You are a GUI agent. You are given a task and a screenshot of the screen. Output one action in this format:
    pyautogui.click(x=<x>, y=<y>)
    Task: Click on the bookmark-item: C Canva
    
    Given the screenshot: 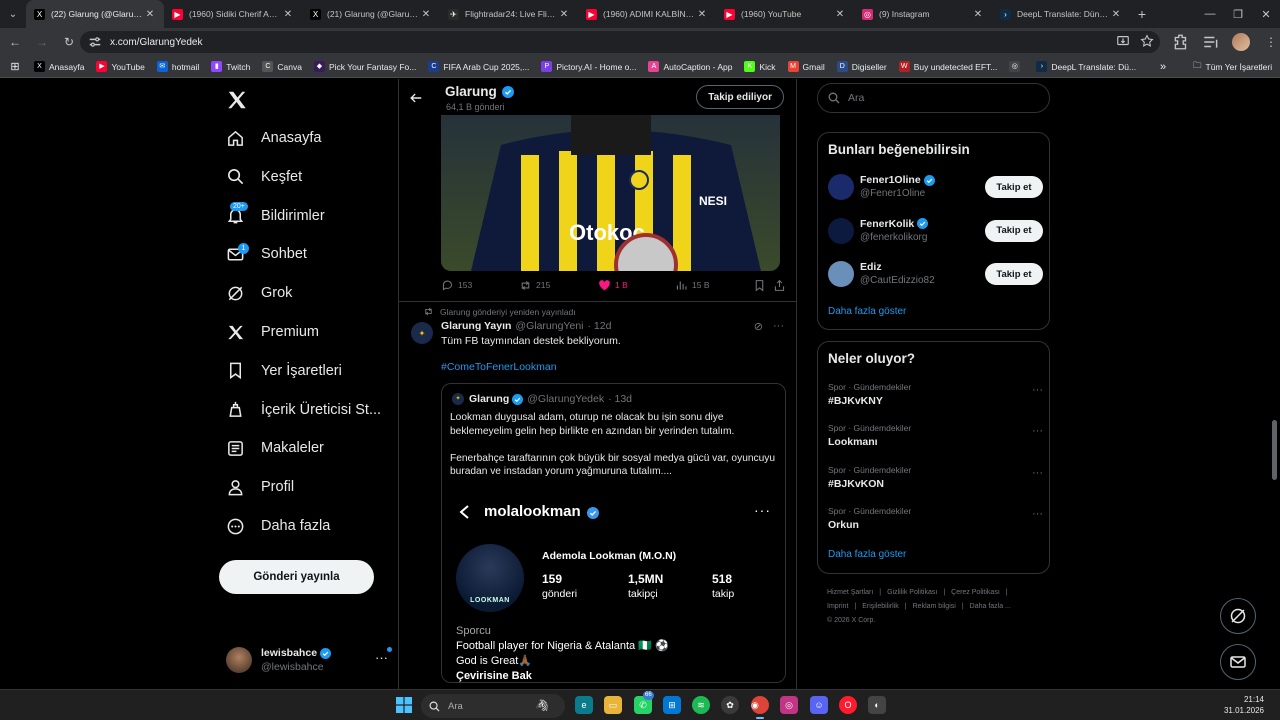 What is the action you would take?
    pyautogui.click(x=282, y=66)
    